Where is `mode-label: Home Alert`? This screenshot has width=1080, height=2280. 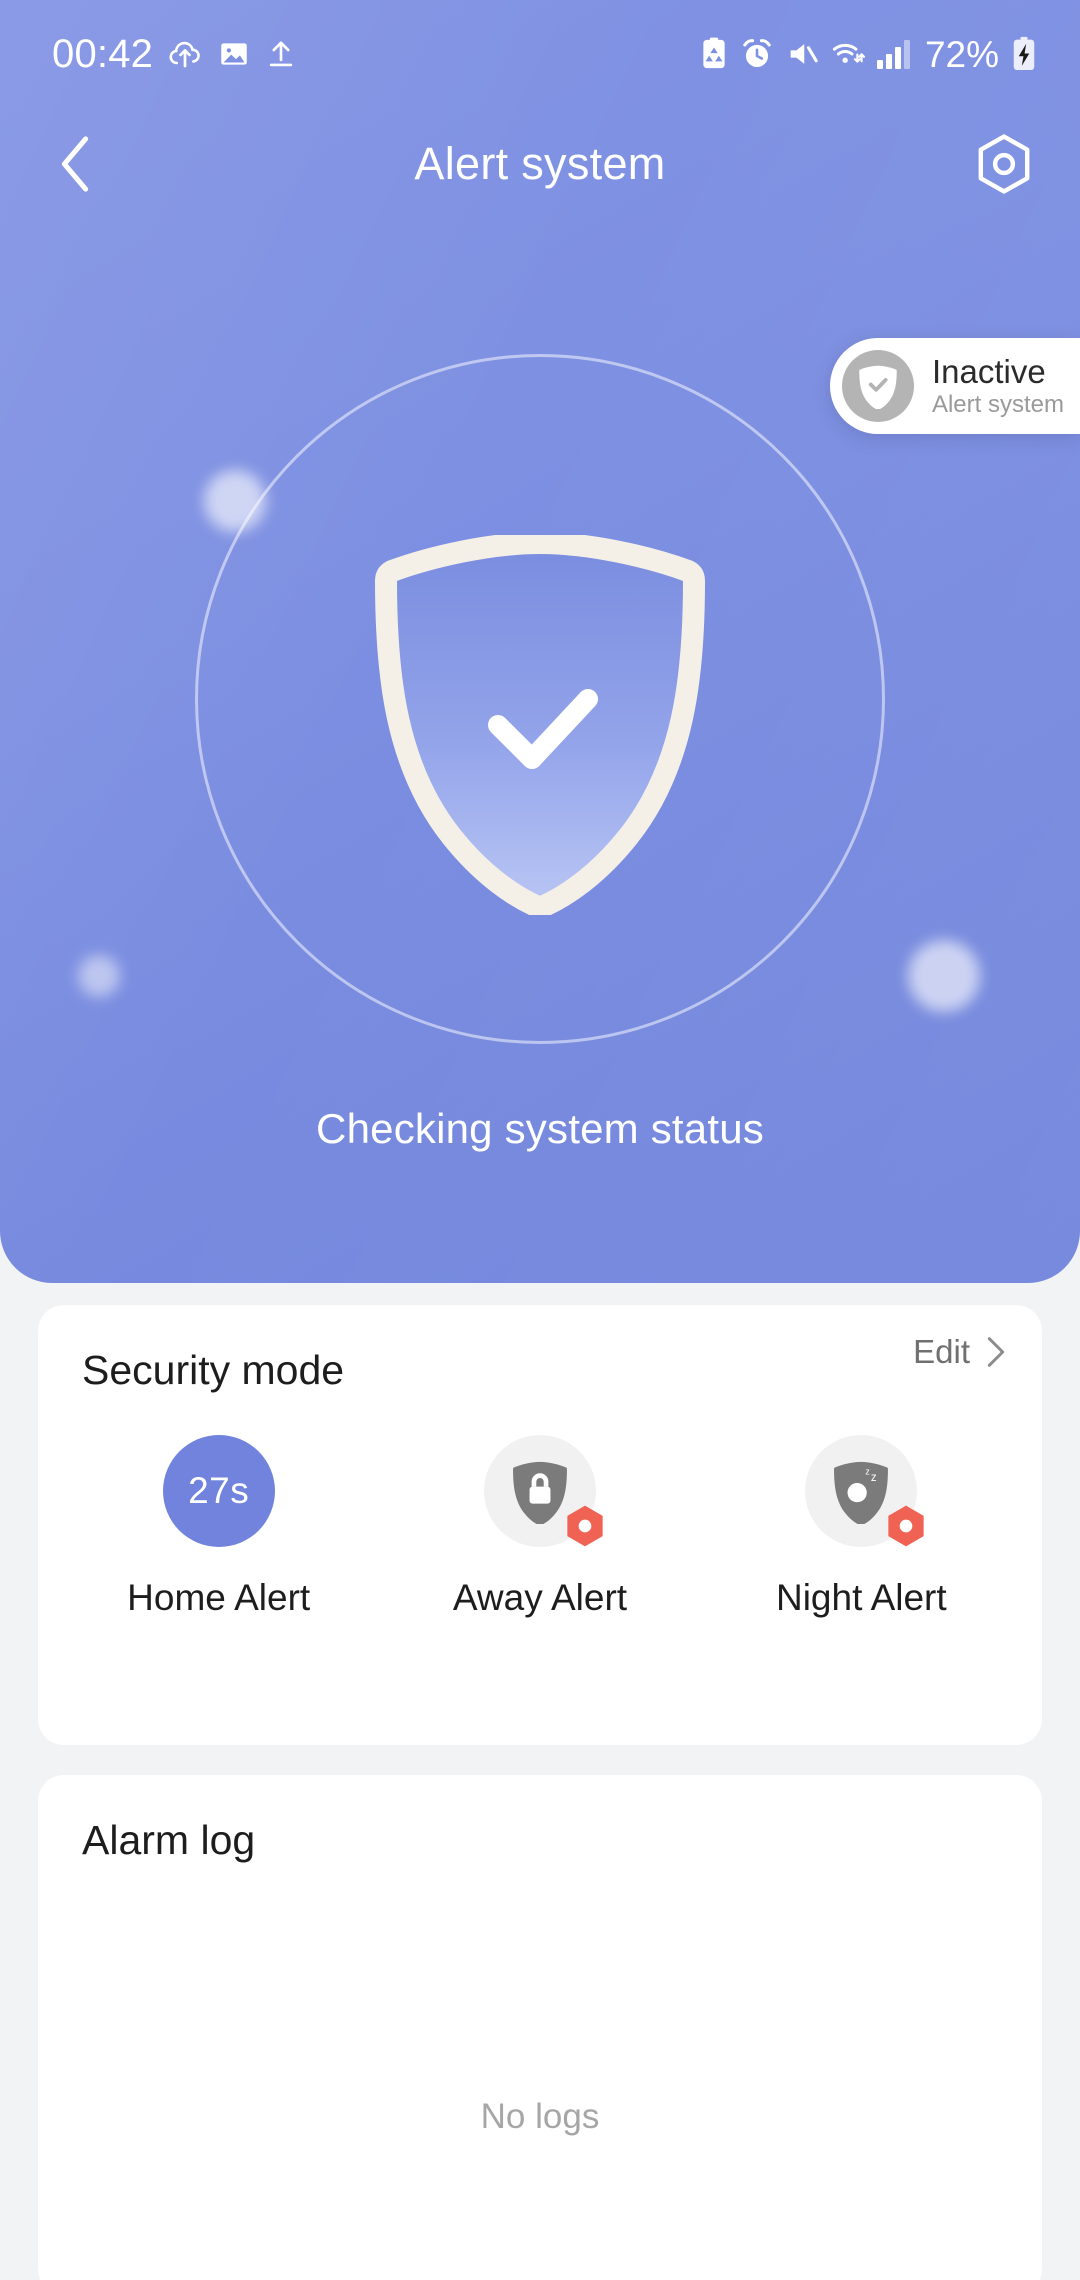 mode-label: Home Alert is located at coordinates (219, 1597).